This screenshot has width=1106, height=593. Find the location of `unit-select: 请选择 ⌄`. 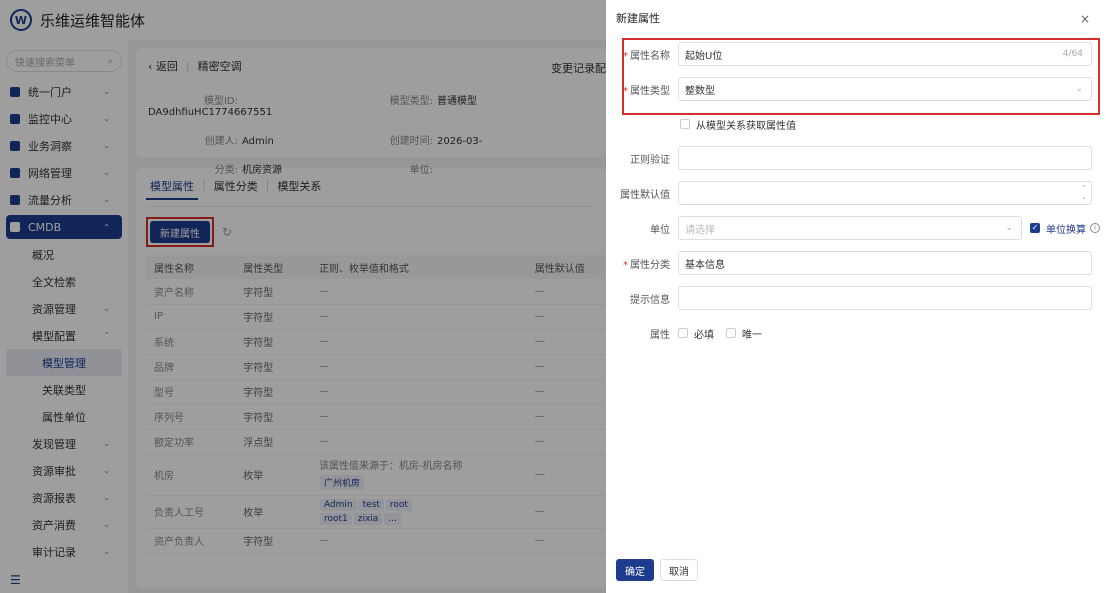

unit-select: 请选择 ⌄ is located at coordinates (850, 228).